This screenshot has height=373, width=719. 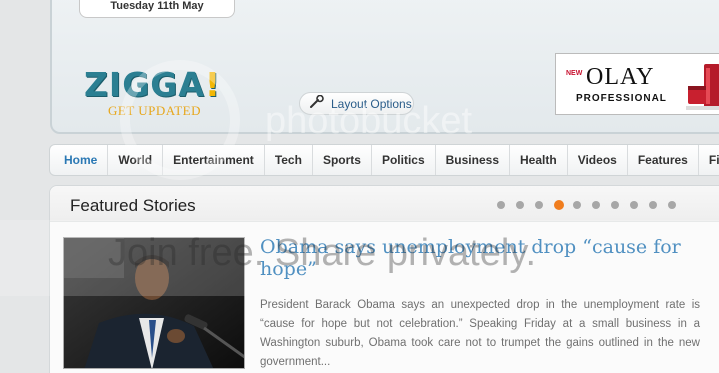 What do you see at coordinates (289, 160) in the screenshot?
I see `nav-item-tech: Tech` at bounding box center [289, 160].